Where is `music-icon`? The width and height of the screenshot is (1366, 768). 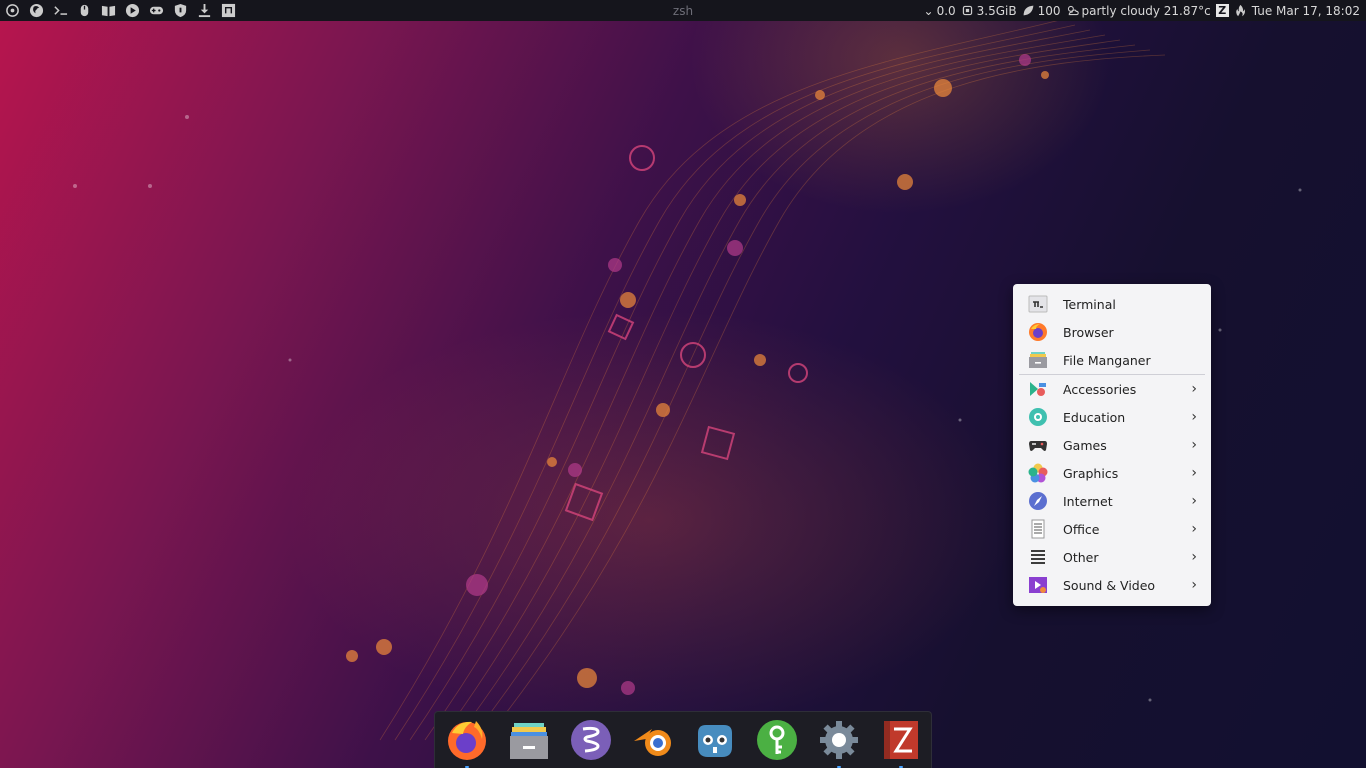 music-icon is located at coordinates (228, 11).